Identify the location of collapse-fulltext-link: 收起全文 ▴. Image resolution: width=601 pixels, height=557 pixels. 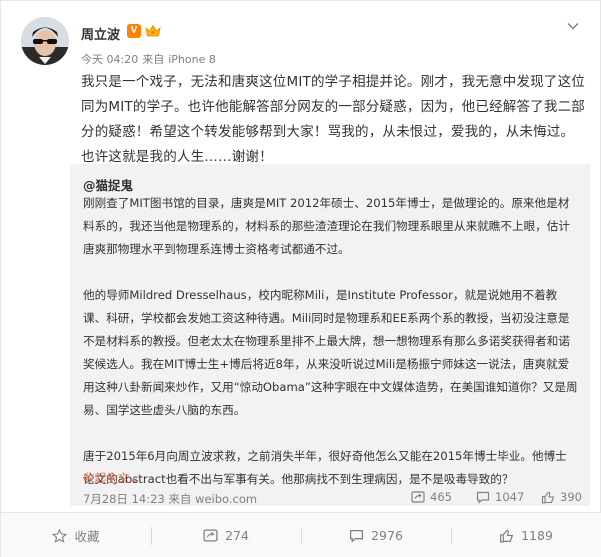
(109, 478).